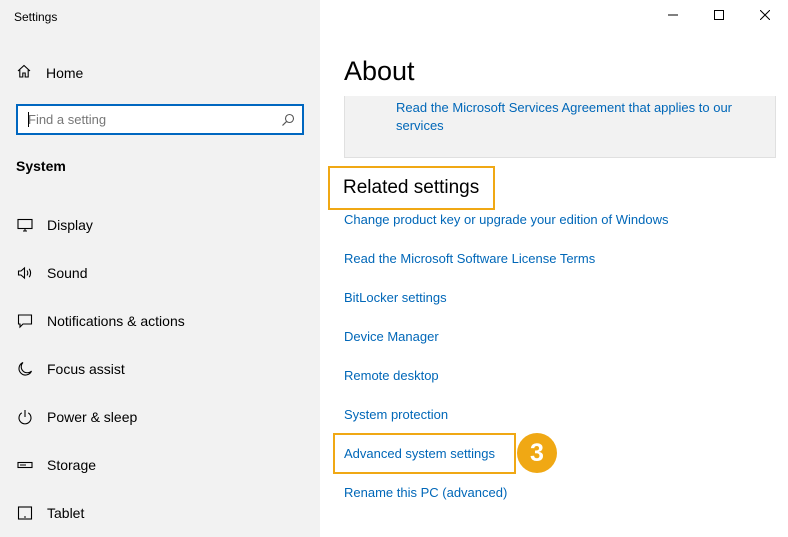 This screenshot has width=788, height=537. I want to click on section-title: System, so click(41, 166).